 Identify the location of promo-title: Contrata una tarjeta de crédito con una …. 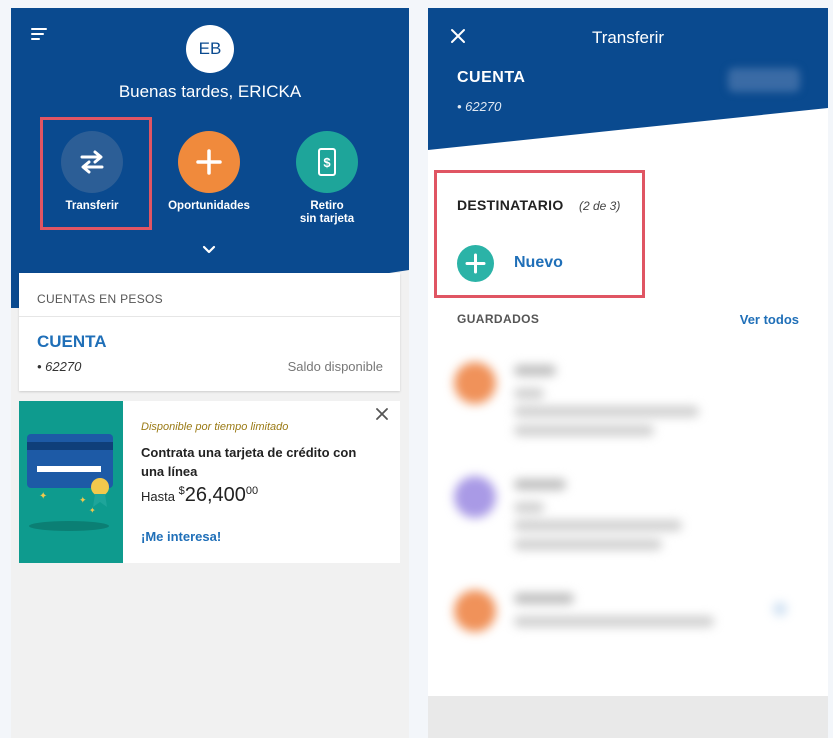
(249, 462).